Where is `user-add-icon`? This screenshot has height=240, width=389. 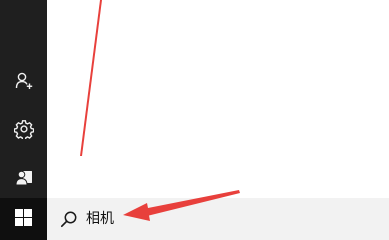
user-add-icon is located at coordinates (24, 81).